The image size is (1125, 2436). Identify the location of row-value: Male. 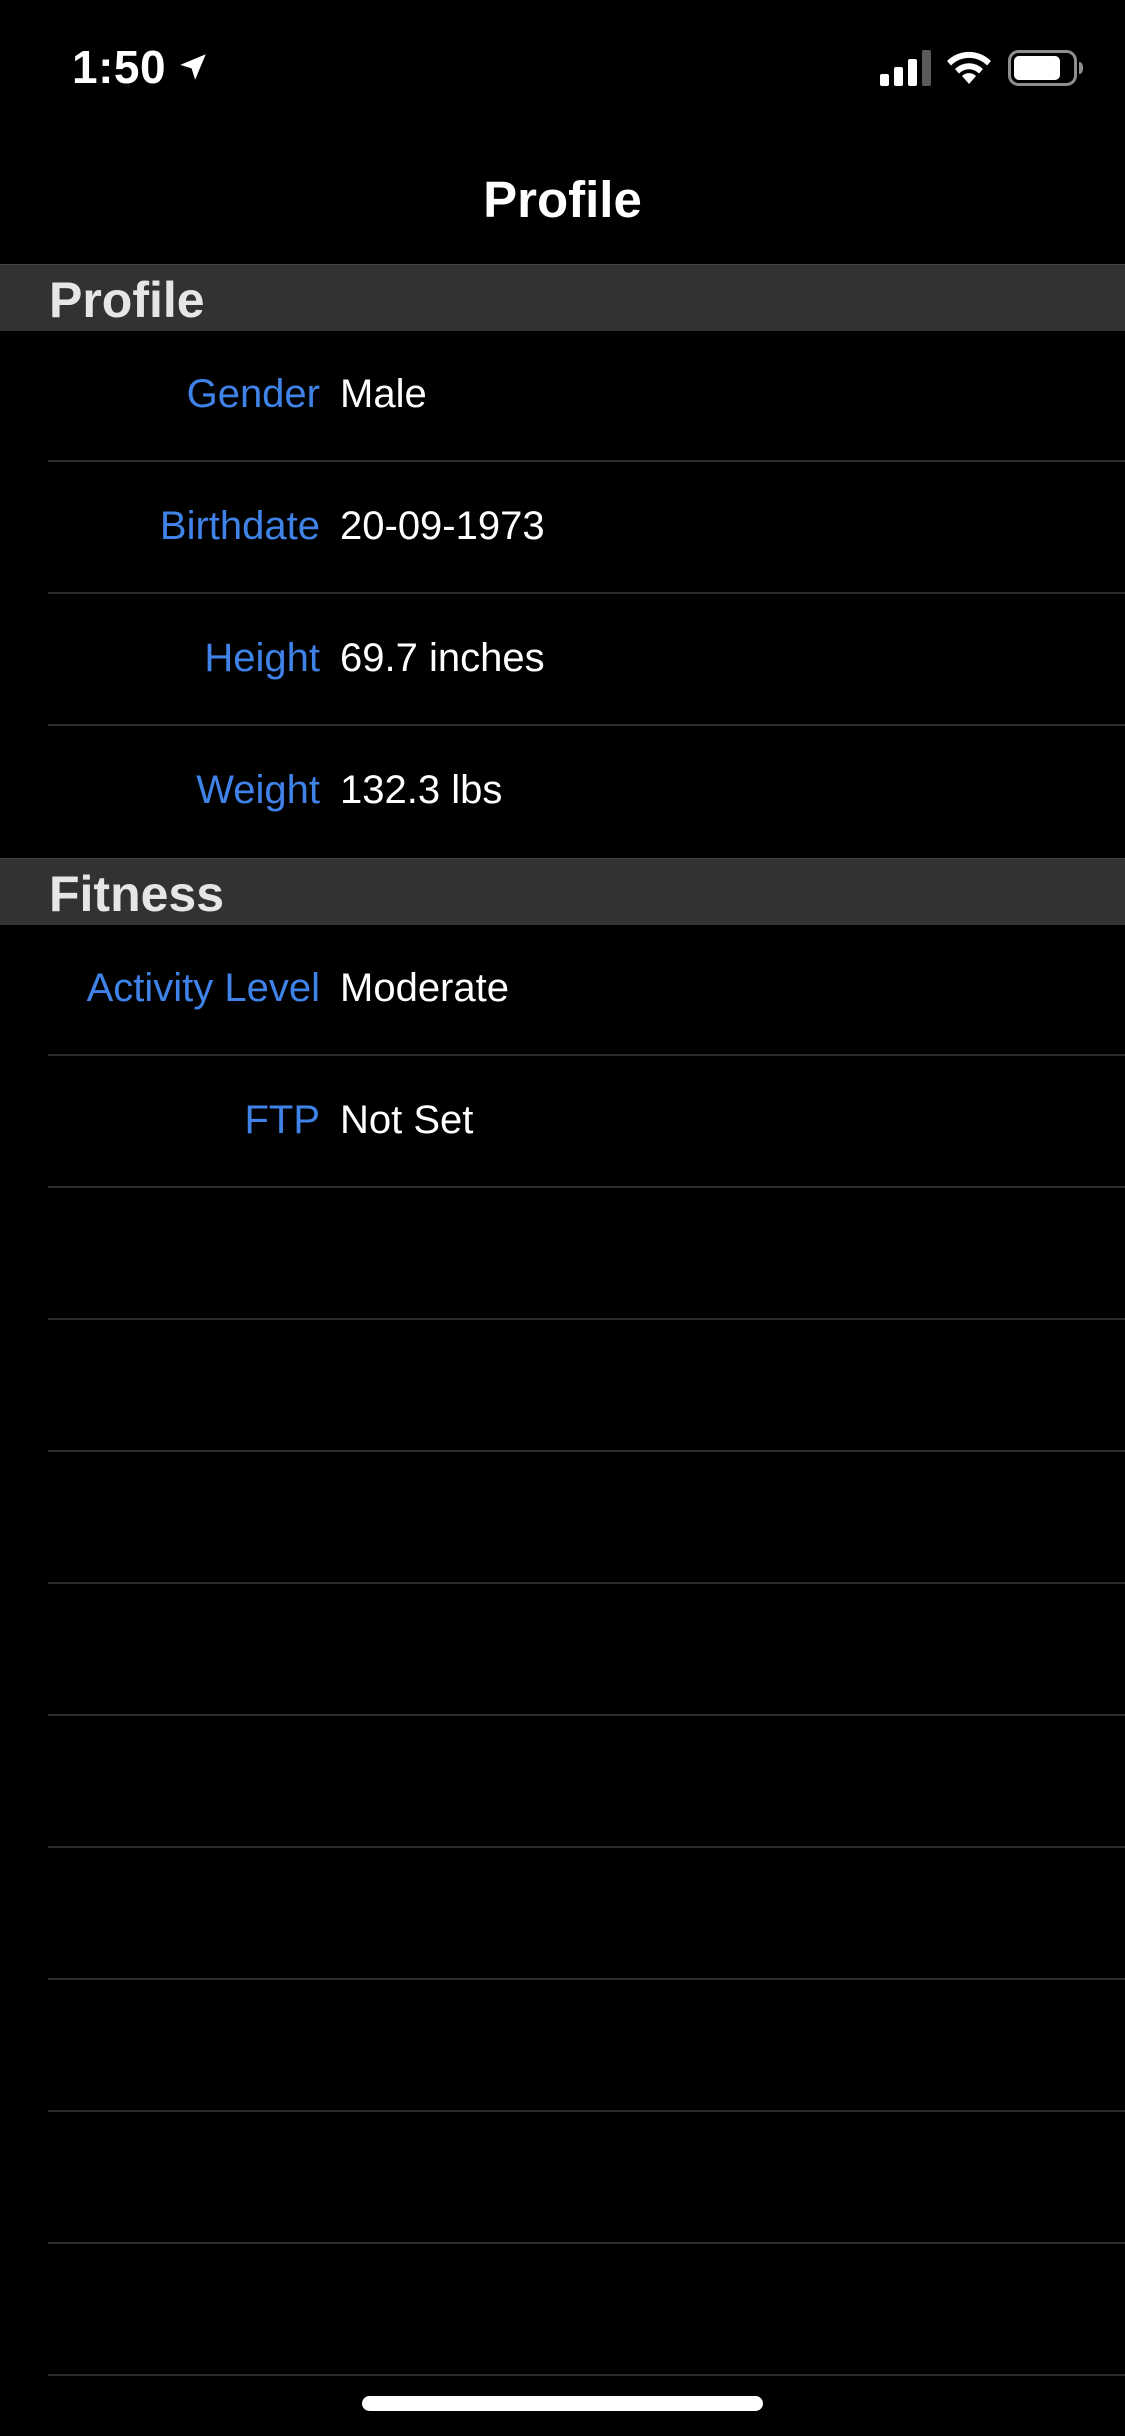
(383, 394).